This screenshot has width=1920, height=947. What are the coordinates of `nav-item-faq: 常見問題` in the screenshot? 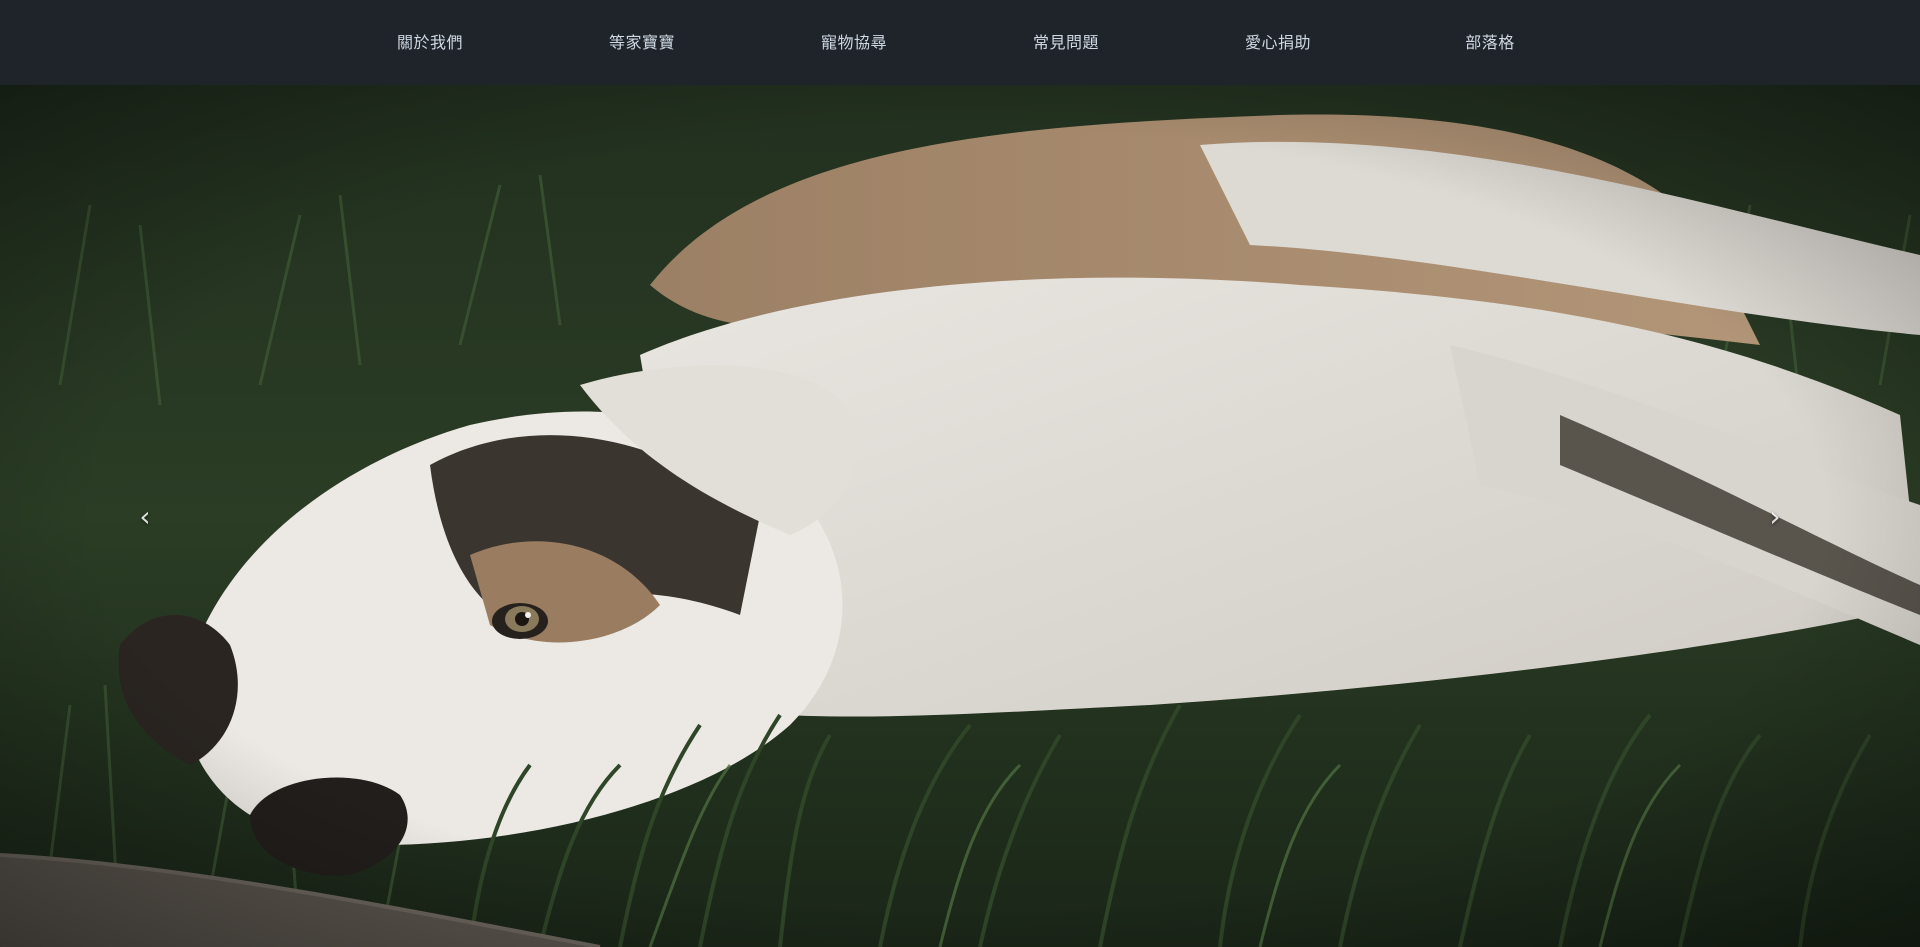 It's located at (1066, 42).